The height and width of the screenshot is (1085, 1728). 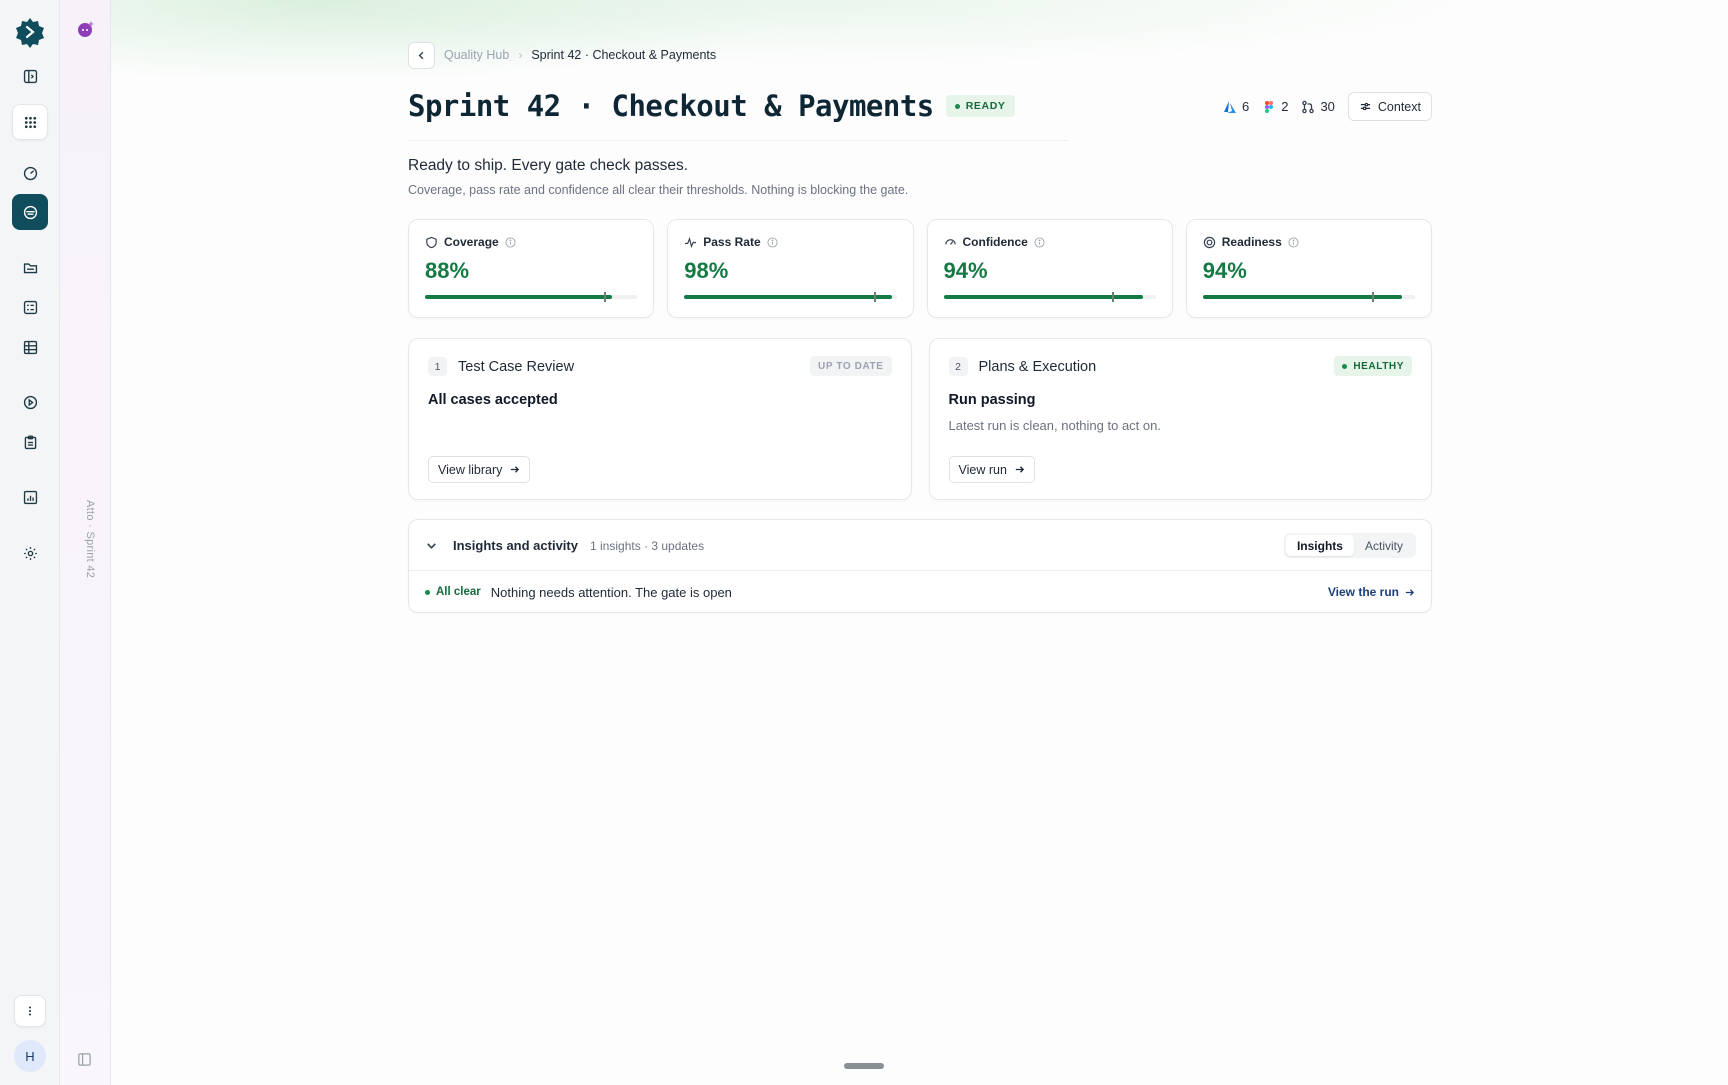 What do you see at coordinates (1384, 545) in the screenshot?
I see `tab-activity: Activity` at bounding box center [1384, 545].